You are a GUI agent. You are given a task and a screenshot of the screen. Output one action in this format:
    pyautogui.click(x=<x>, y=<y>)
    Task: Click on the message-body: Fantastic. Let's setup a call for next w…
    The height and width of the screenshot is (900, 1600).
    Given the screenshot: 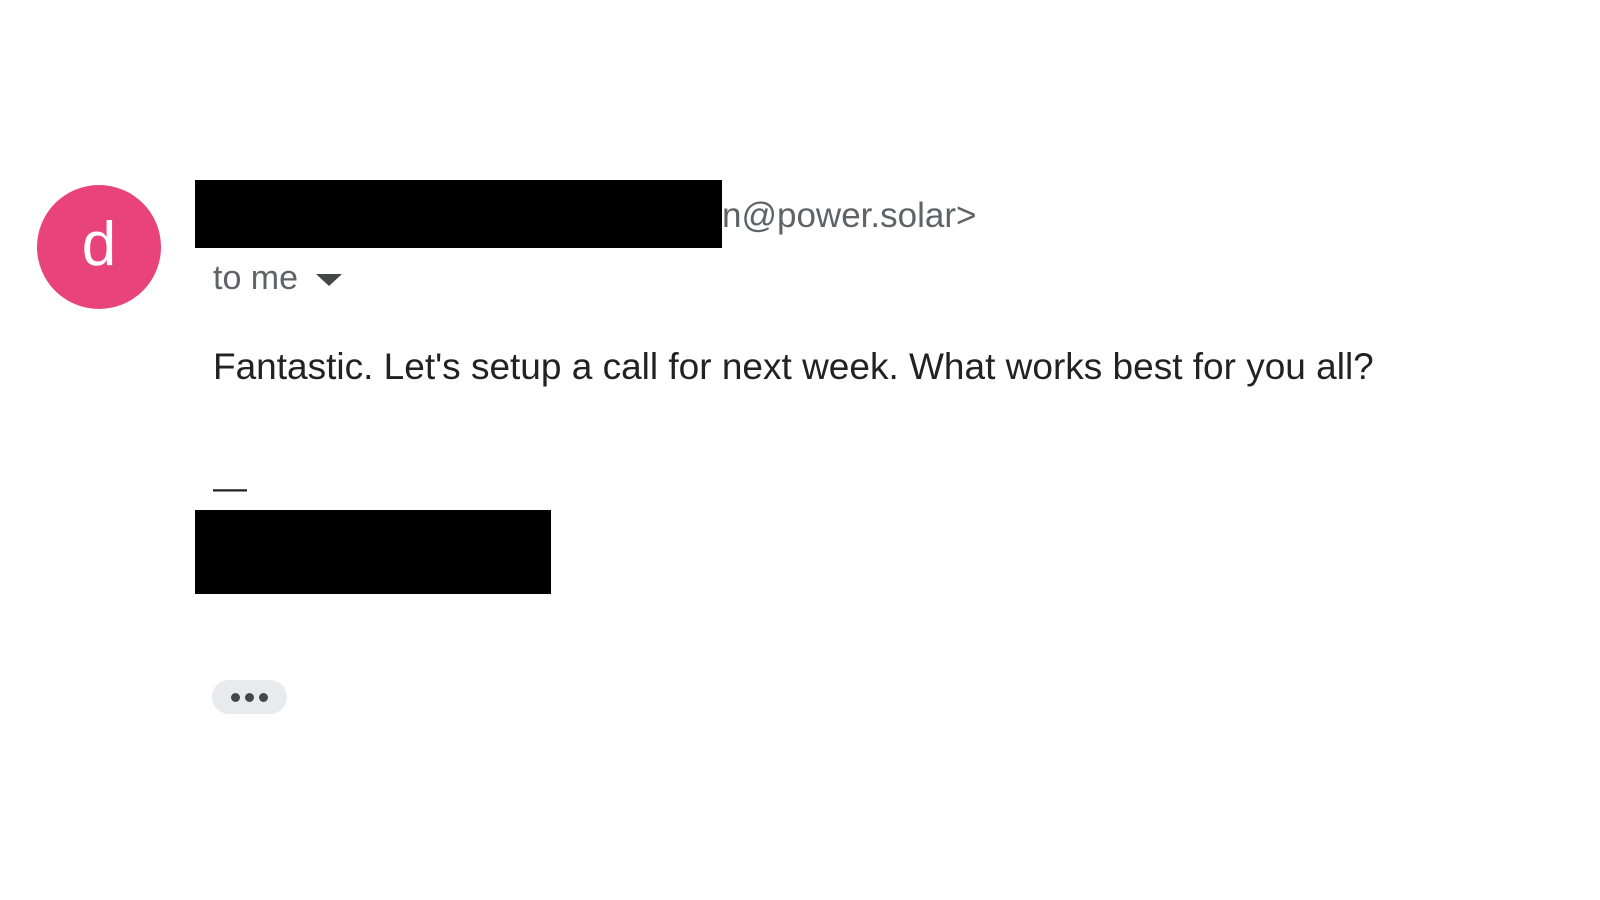 What is the action you would take?
    pyautogui.click(x=793, y=366)
    